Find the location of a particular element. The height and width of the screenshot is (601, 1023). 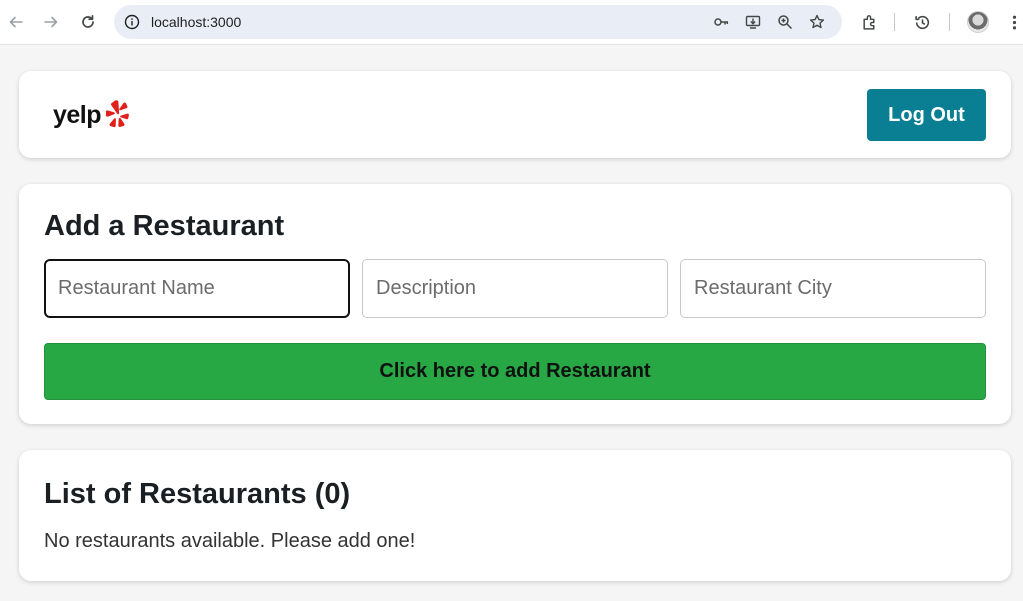

logout-button: Log Out is located at coordinates (926, 115).